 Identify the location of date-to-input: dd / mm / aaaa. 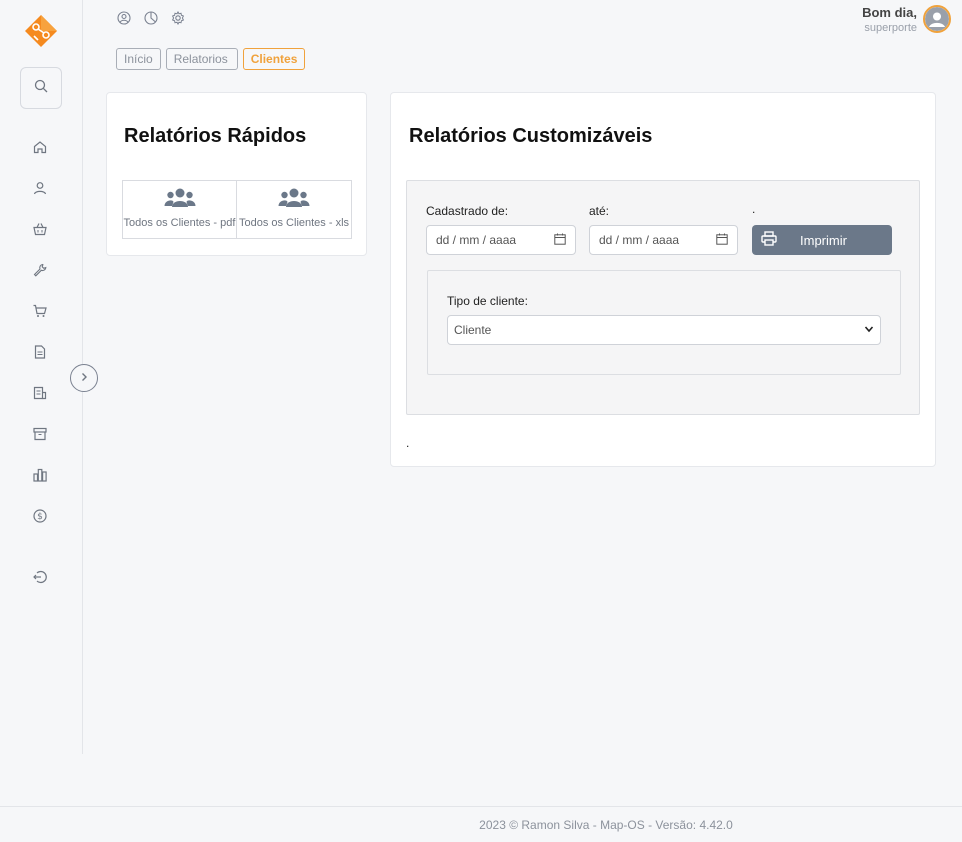
(663, 240).